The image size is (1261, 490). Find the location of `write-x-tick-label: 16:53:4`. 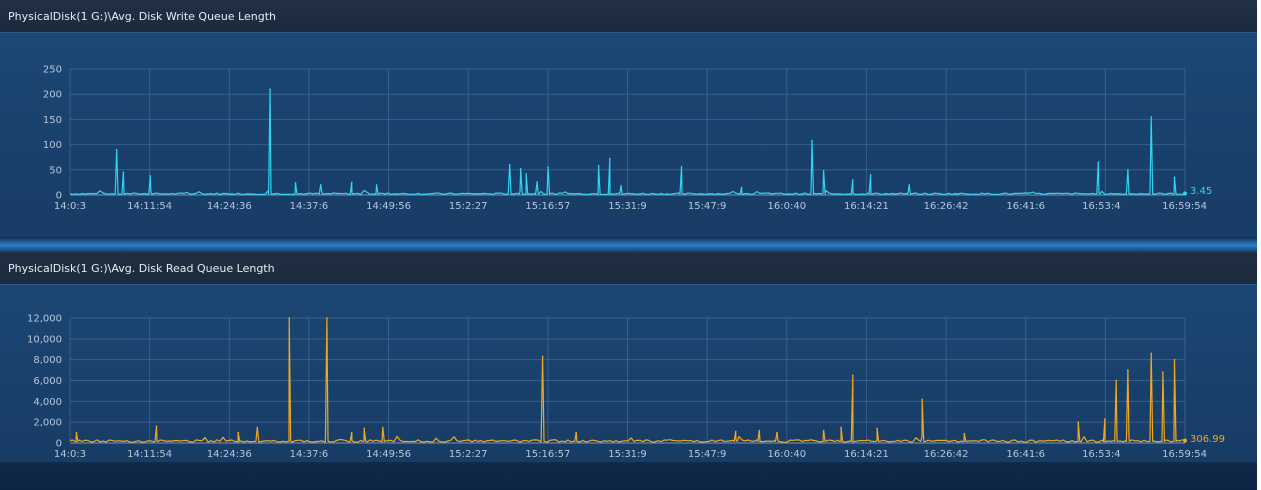

write-x-tick-label: 16:53:4 is located at coordinates (1101, 206).